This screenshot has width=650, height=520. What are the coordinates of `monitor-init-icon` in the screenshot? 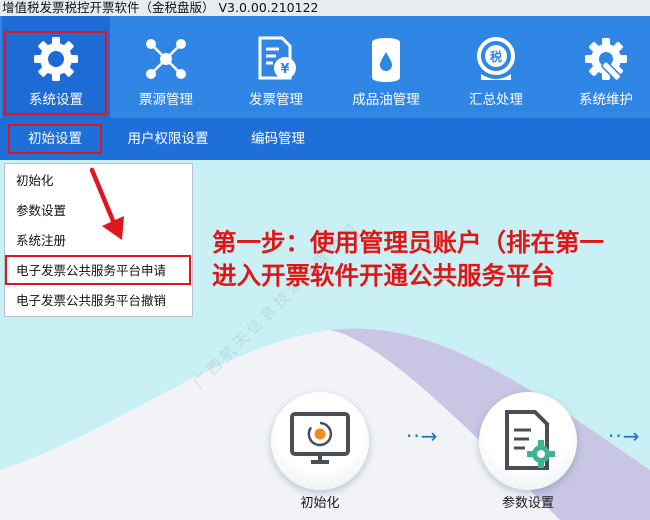 It's located at (320, 438).